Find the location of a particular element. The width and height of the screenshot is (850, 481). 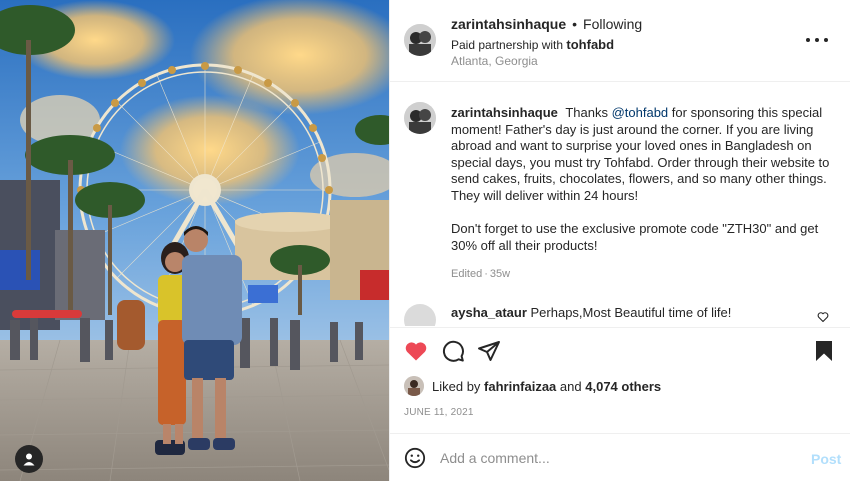

edited-label: Edited is located at coordinates (467, 274).